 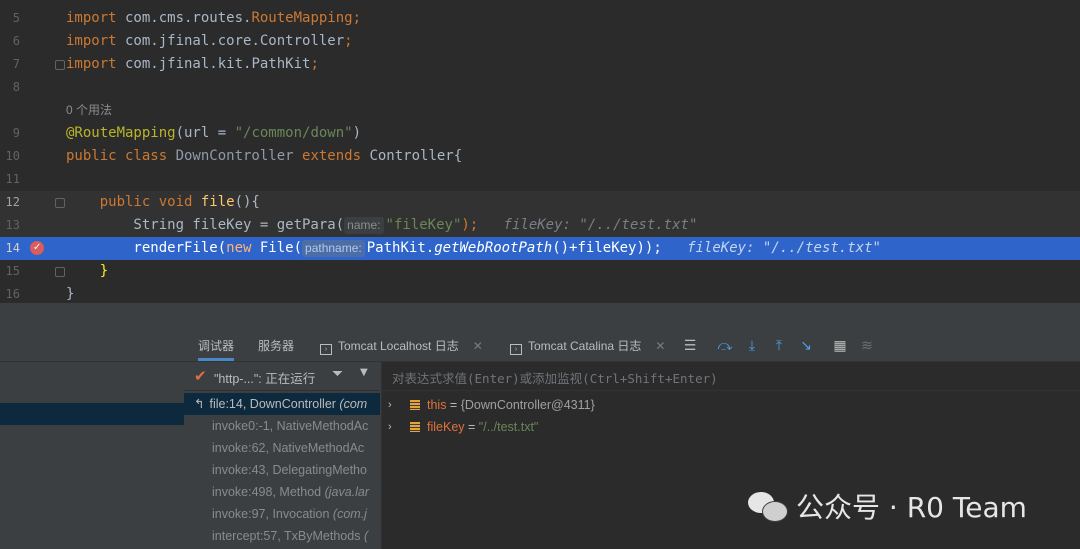 What do you see at coordinates (779, 346) in the screenshot?
I see `step-out-icon: ⤒` at bounding box center [779, 346].